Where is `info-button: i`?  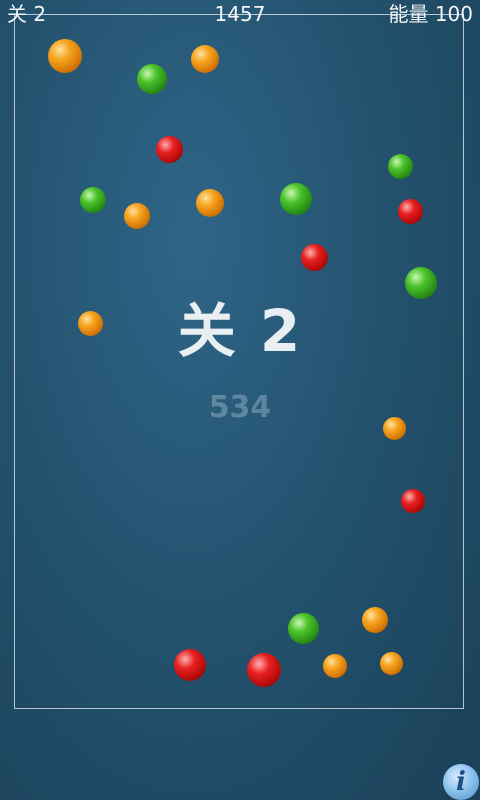 info-button: i is located at coordinates (461, 782).